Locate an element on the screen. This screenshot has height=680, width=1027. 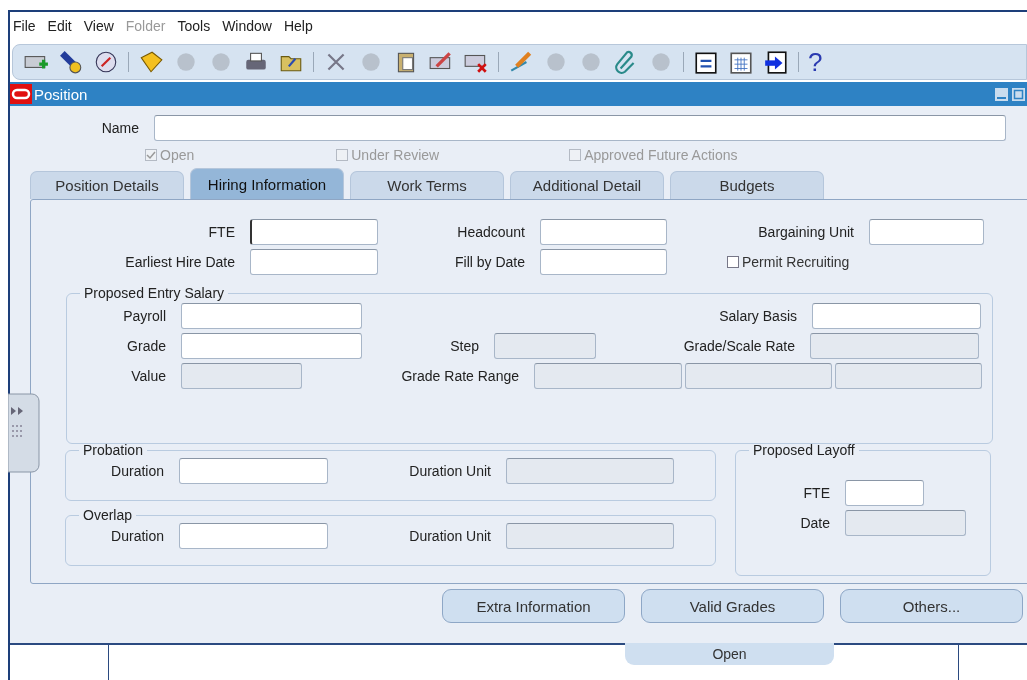
menu-item: View is located at coordinates (98, 27).